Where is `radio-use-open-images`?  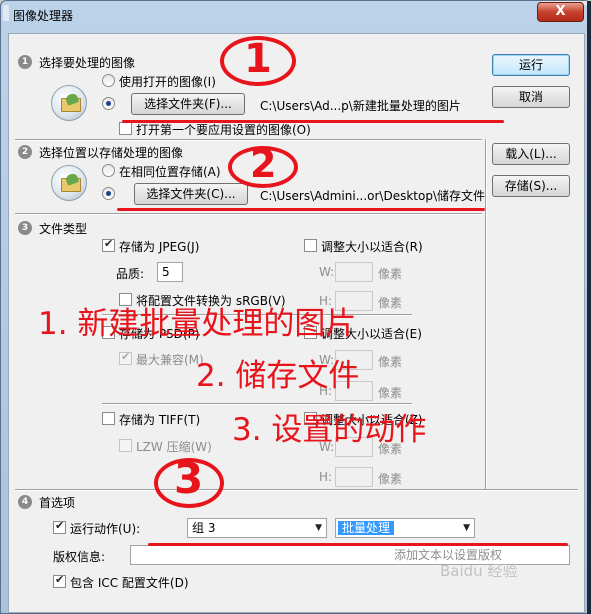
radio-use-open-images is located at coordinates (108, 80).